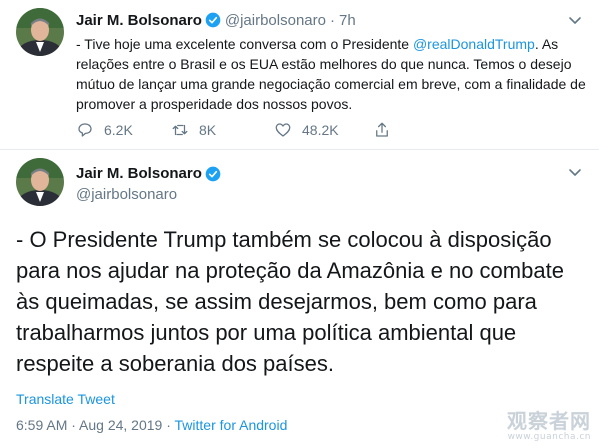 This screenshot has height=448, width=599. Describe the element at coordinates (208, 130) in the screenshot. I see `retweet-count: 8K` at that location.